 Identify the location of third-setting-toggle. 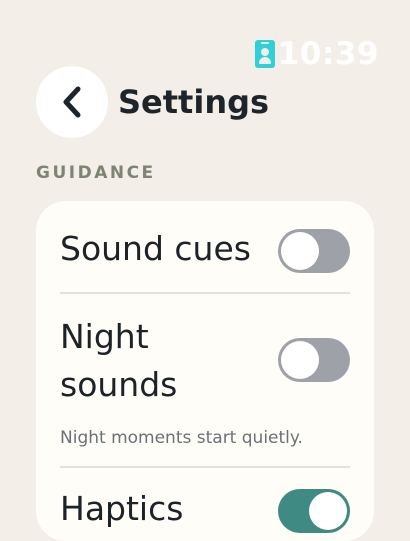
(314, 511).